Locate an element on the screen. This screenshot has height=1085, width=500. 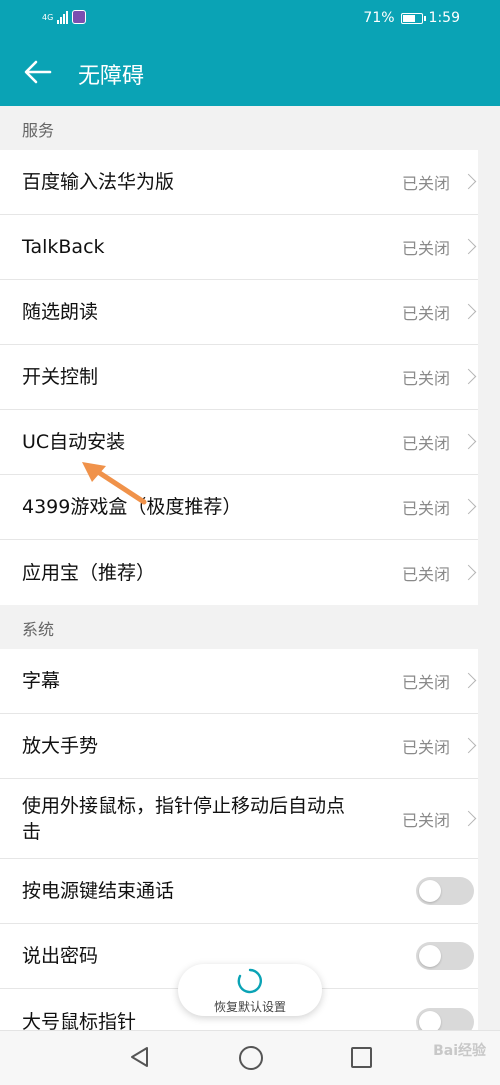
navigation-bar is located at coordinates (250, 1057).